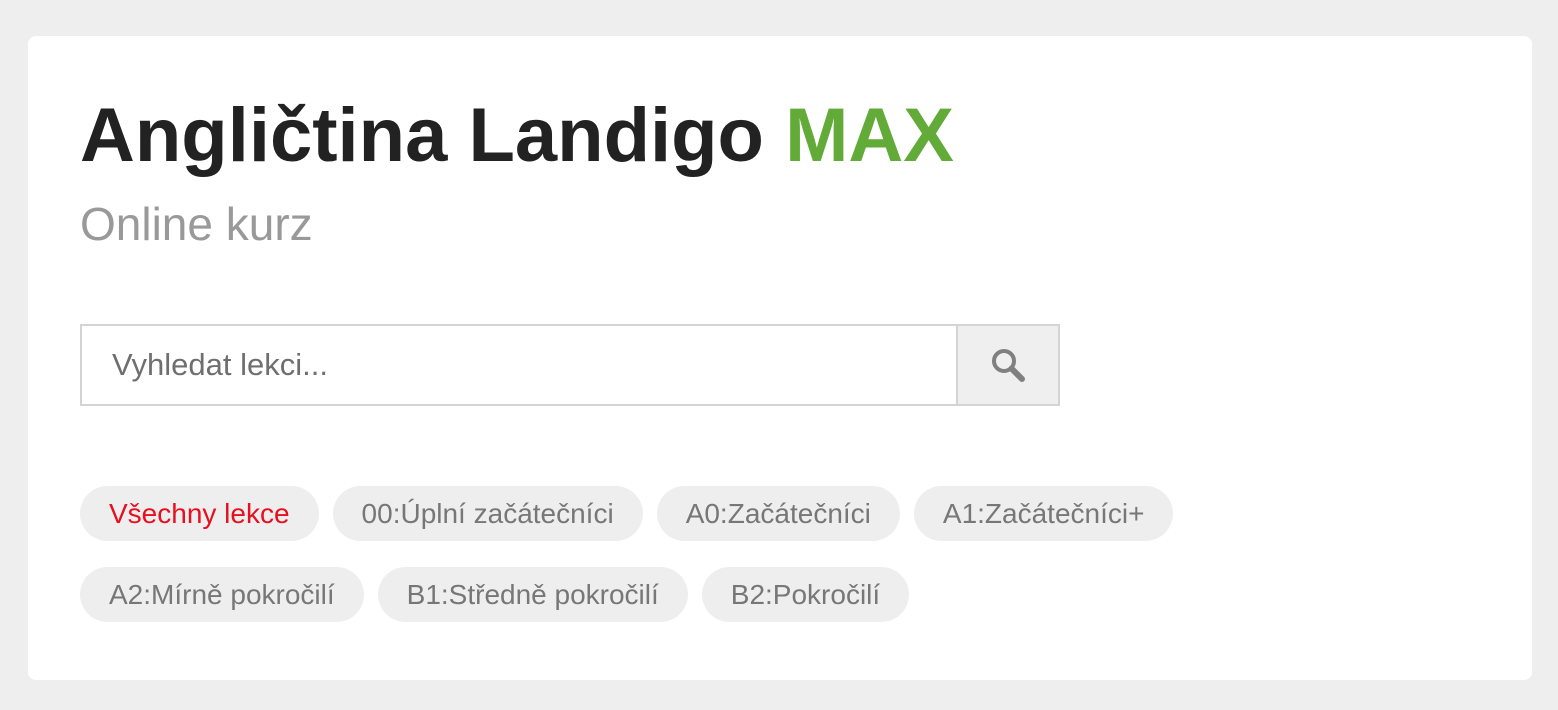 This screenshot has width=1558, height=710. Describe the element at coordinates (518, 365) in the screenshot. I see `search-input` at that location.